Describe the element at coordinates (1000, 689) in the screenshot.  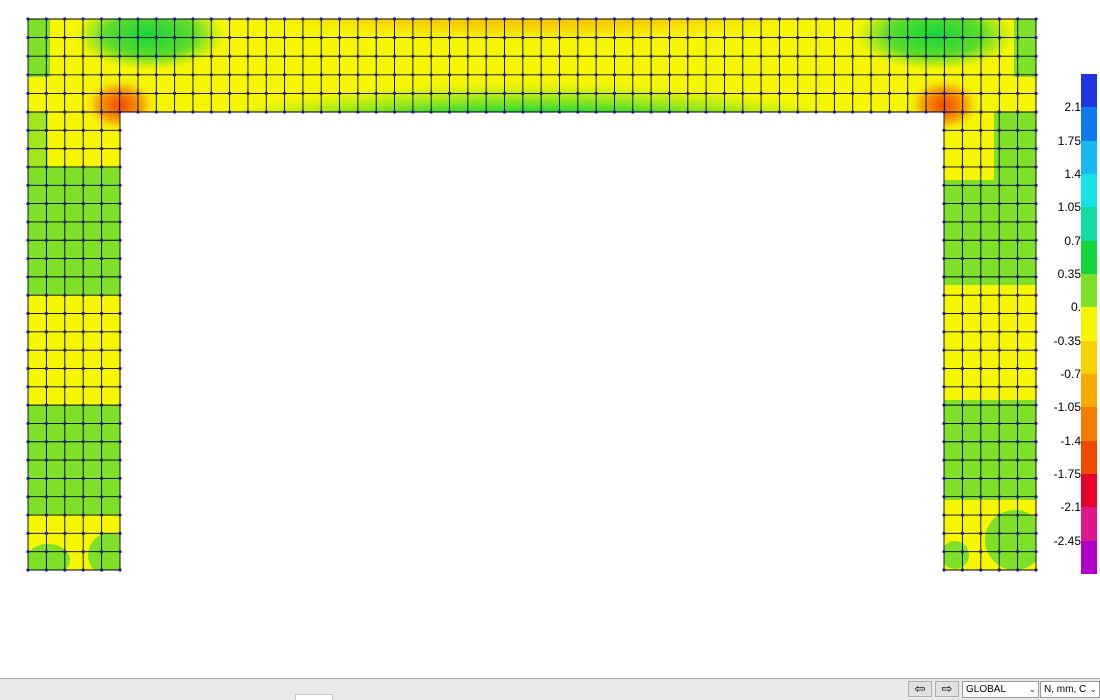
I see `coordinate-system-select: GLOBAL ⌄` at that location.